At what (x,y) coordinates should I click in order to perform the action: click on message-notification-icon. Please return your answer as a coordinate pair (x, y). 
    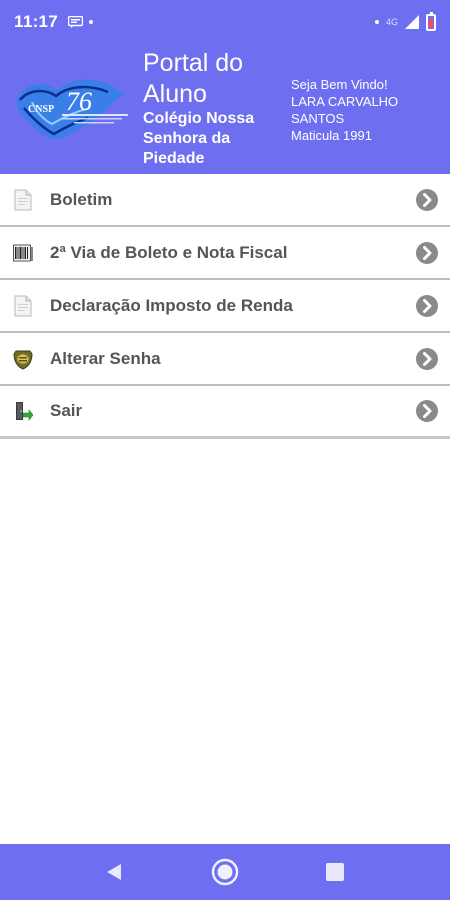
    Looking at the image, I should click on (76, 22).